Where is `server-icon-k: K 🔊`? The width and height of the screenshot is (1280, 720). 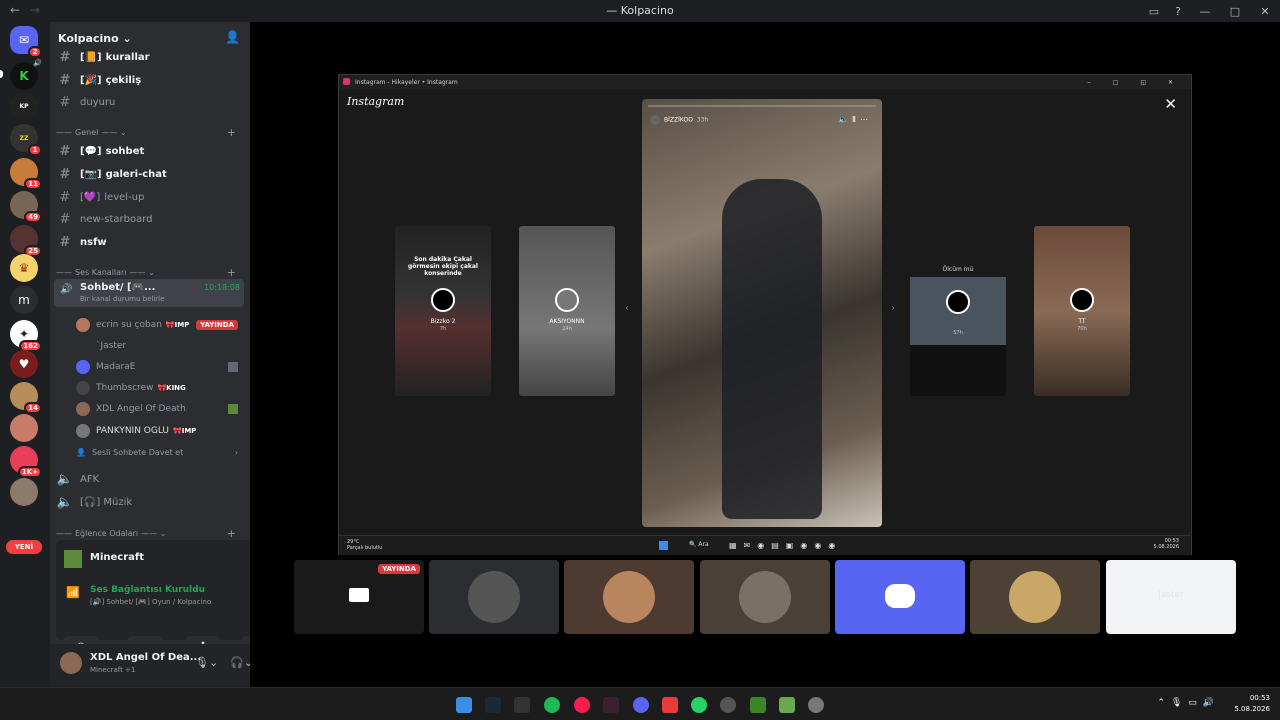
server-icon-k: K 🔊 is located at coordinates (26, 74).